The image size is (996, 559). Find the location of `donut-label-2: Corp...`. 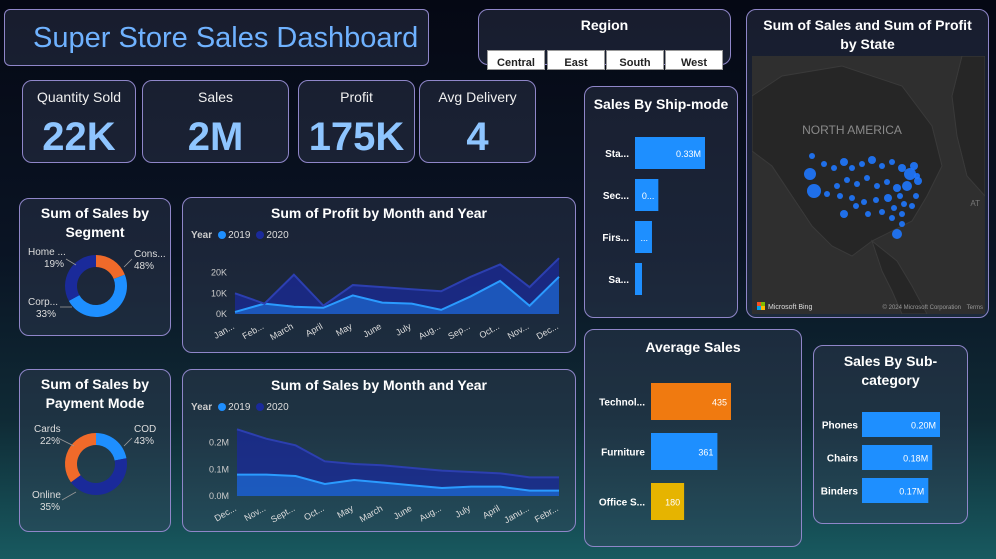

donut-label-2: Corp... is located at coordinates (43, 302).